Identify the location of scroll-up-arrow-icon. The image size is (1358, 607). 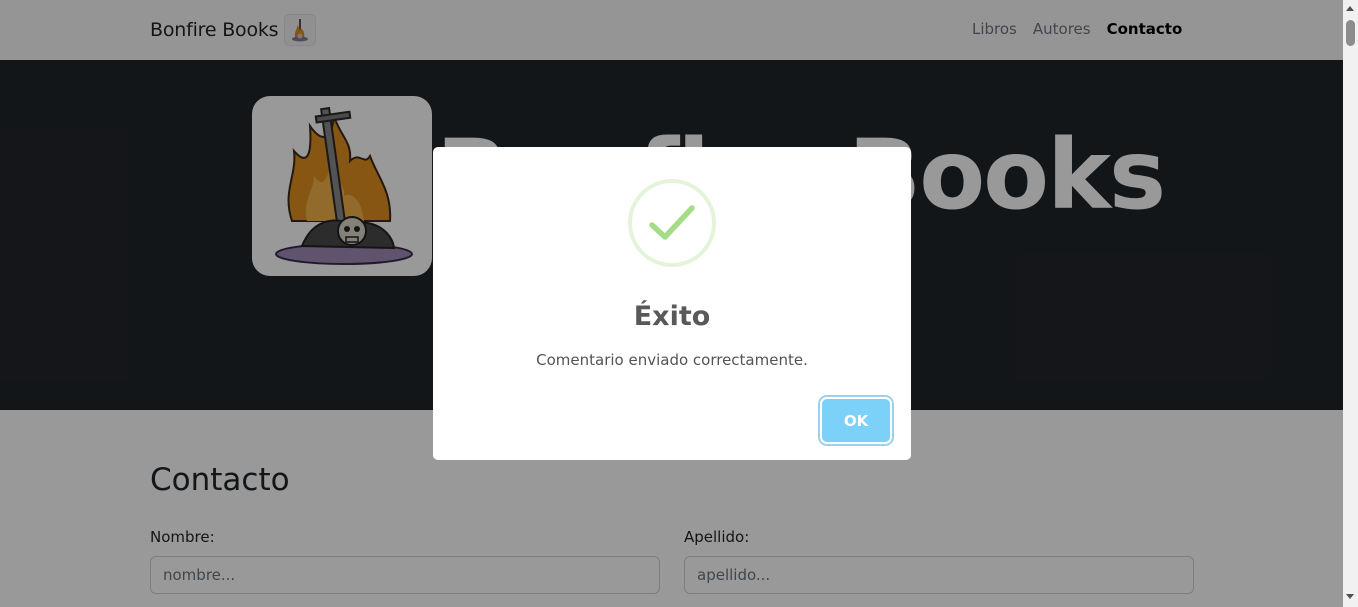
(1350, 8).